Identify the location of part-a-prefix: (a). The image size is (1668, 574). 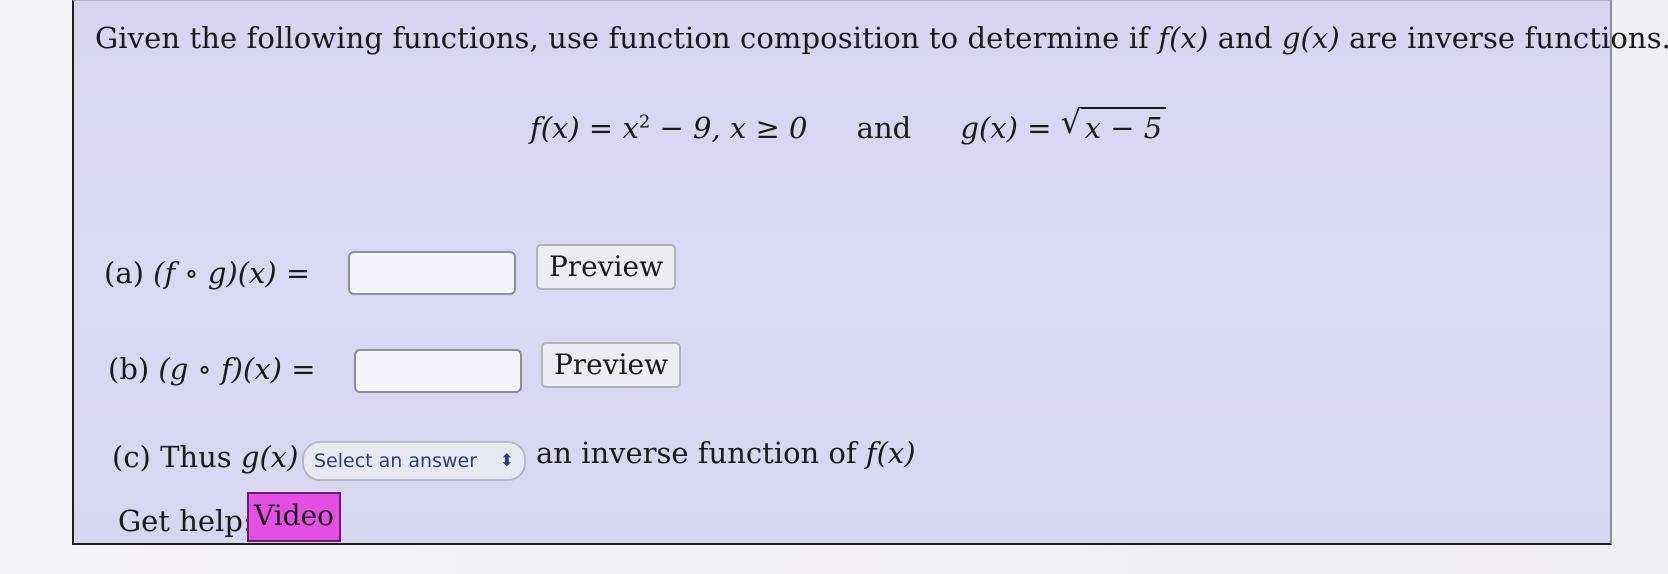
(129, 273).